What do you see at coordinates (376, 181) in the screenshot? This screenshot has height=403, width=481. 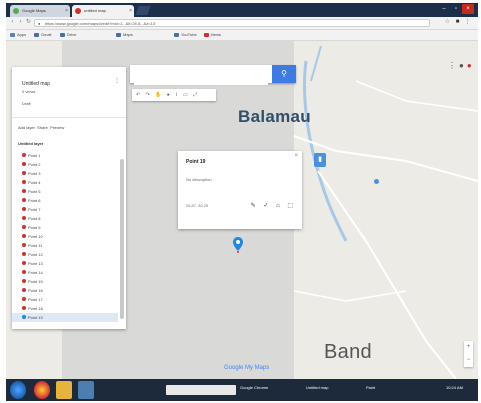 I see `poi-marker-icon` at bounding box center [376, 181].